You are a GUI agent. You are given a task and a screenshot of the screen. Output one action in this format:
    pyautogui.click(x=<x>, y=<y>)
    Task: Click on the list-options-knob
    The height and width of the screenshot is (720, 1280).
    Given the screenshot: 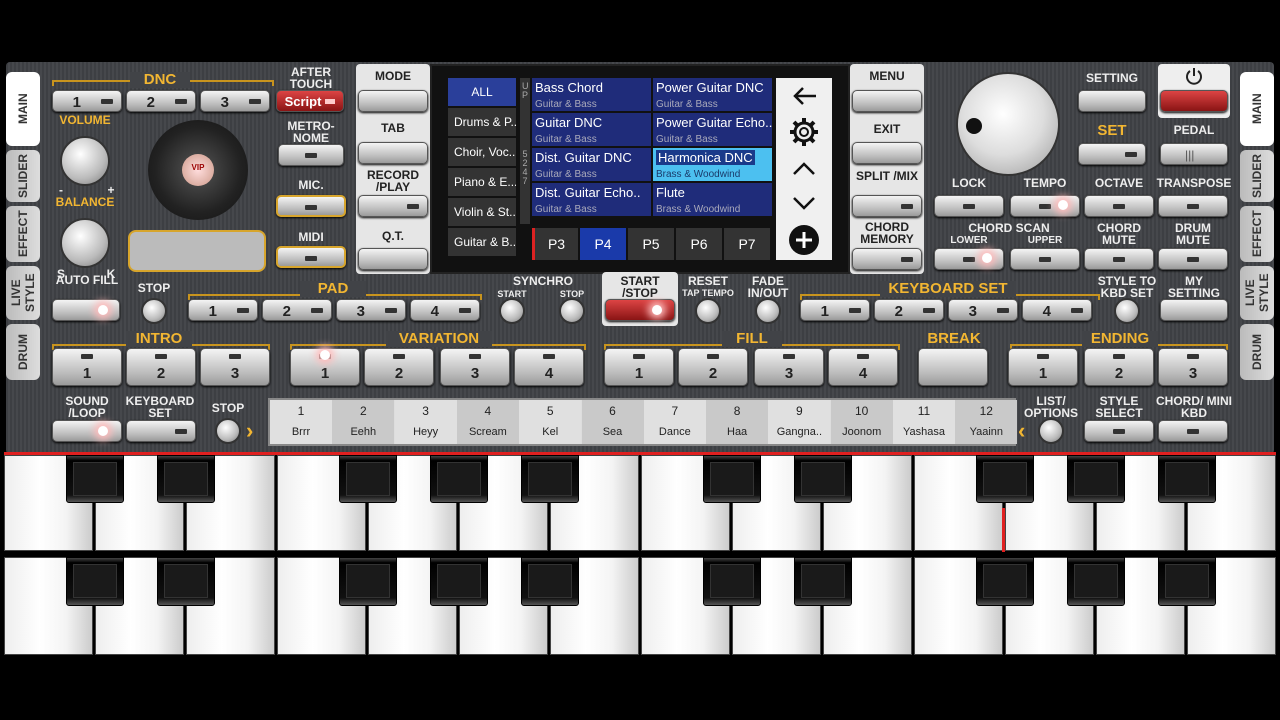 What is the action you would take?
    pyautogui.click(x=1051, y=431)
    